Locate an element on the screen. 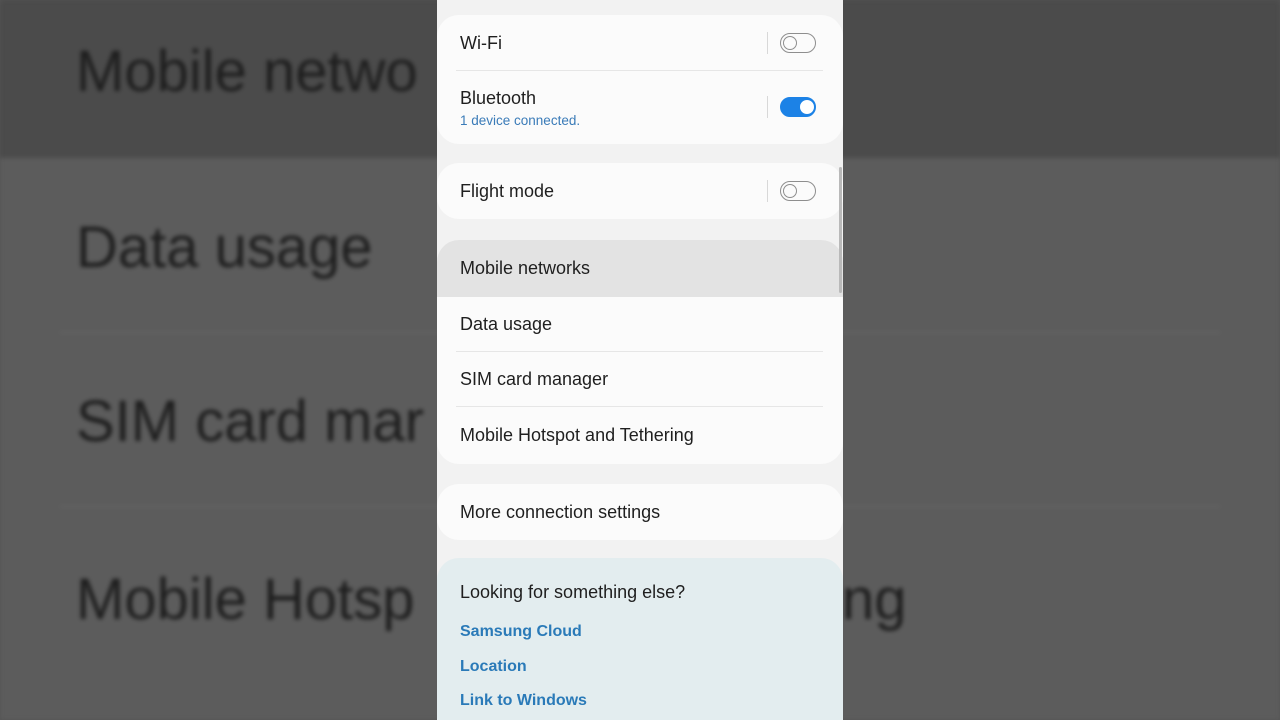 The image size is (1280, 720). flight-mode-card: Flight mode is located at coordinates (640, 191).